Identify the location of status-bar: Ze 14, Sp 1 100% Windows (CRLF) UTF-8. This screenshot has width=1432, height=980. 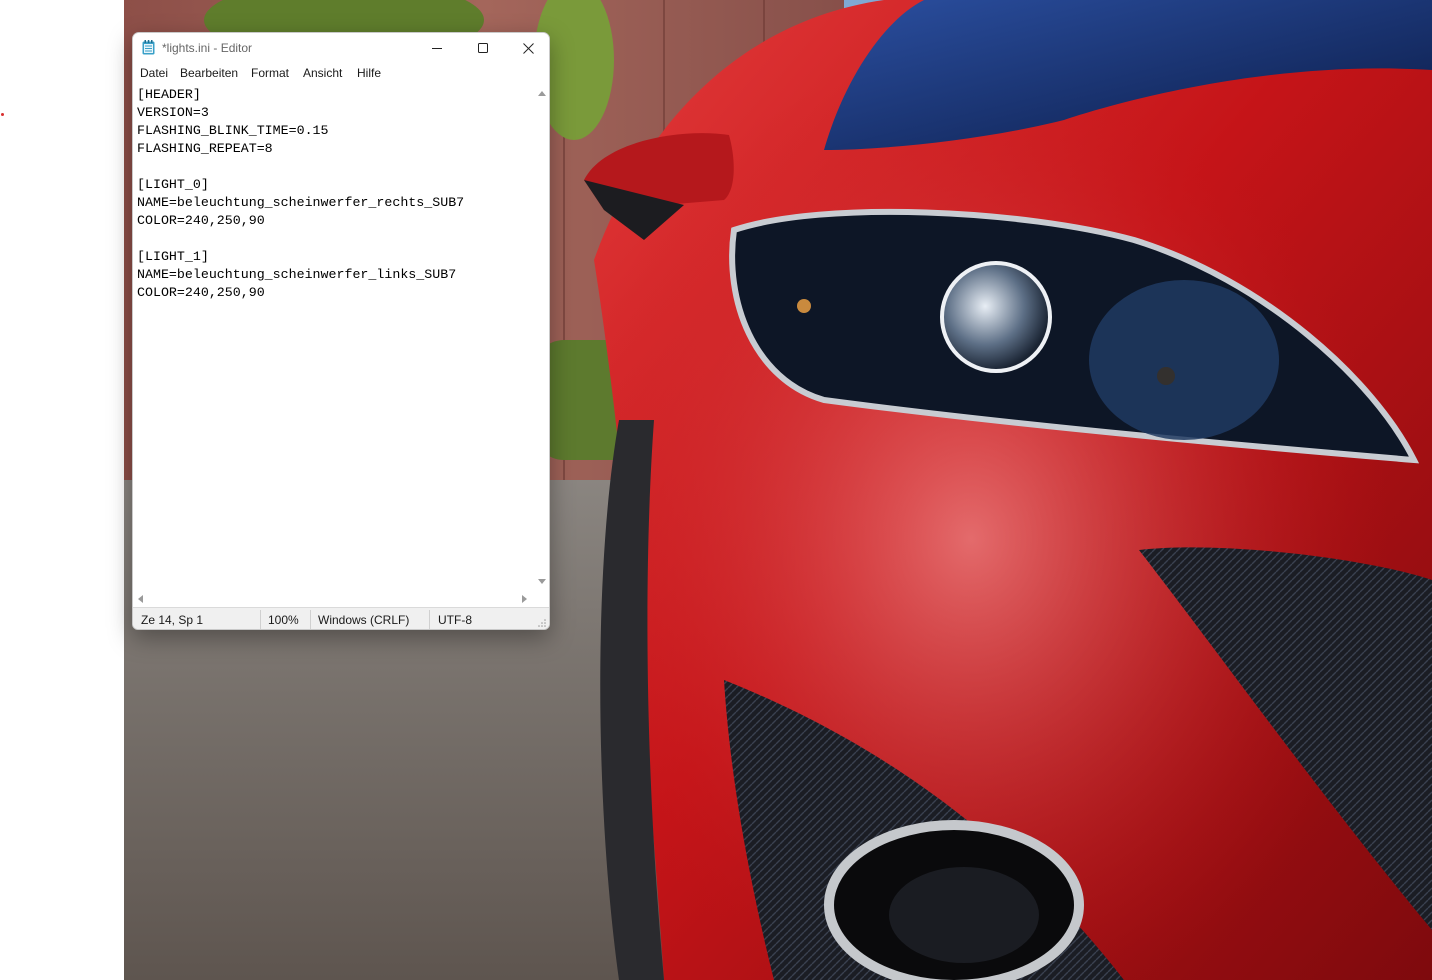
(341, 618).